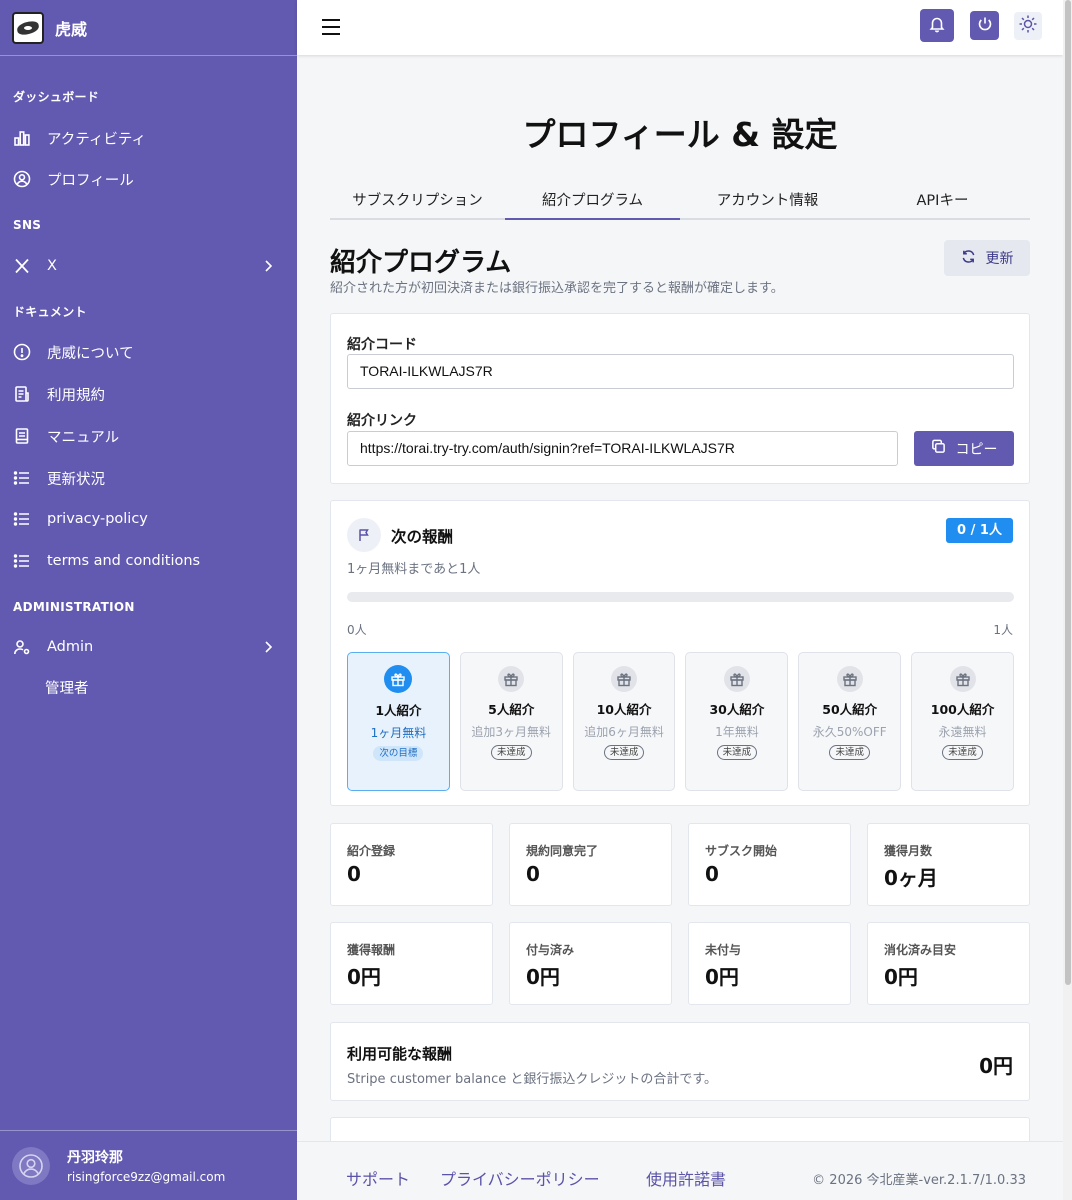 Image resolution: width=1072 pixels, height=1200 pixels. I want to click on x-logo-icon, so click(22, 266).